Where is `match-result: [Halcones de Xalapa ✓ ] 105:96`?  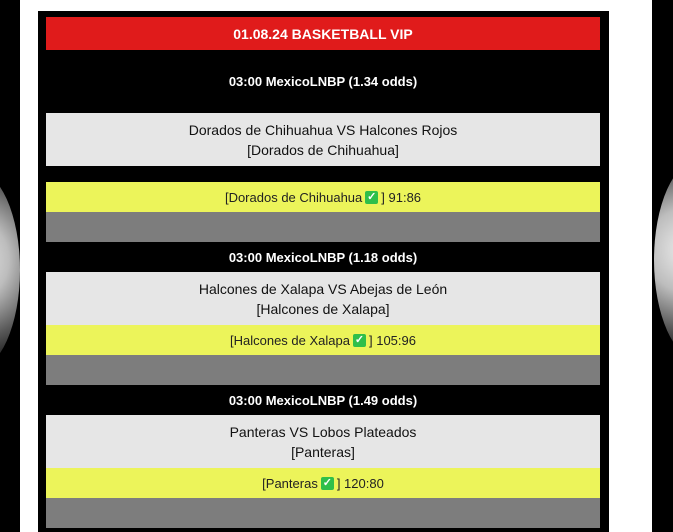 match-result: [Halcones de Xalapa ✓ ] 105:96 is located at coordinates (323, 340).